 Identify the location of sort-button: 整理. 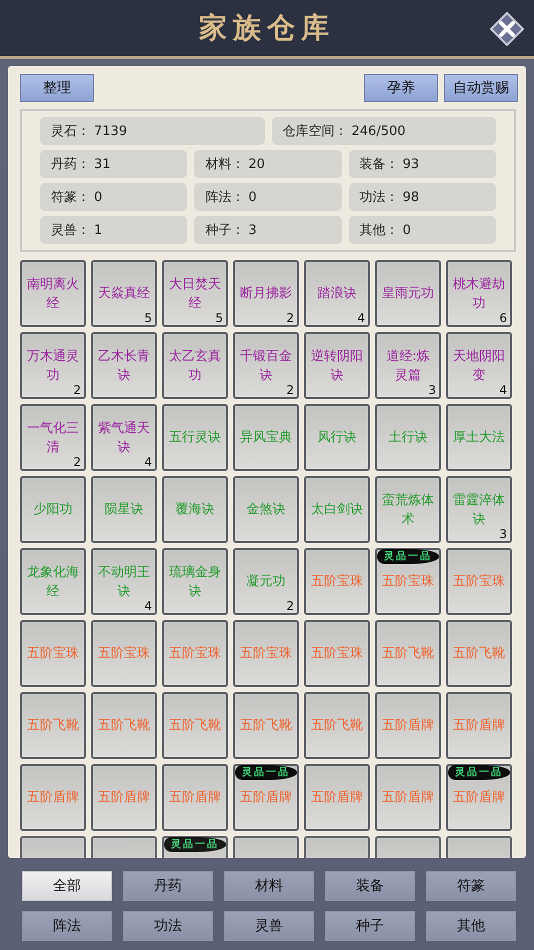
(57, 88).